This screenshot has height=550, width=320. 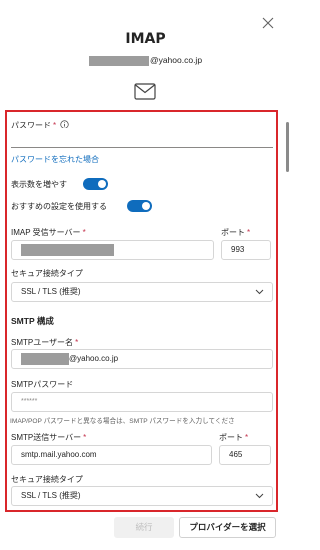 I want to click on imap-security-select: SSL / TLS (推奨), so click(x=142, y=292).